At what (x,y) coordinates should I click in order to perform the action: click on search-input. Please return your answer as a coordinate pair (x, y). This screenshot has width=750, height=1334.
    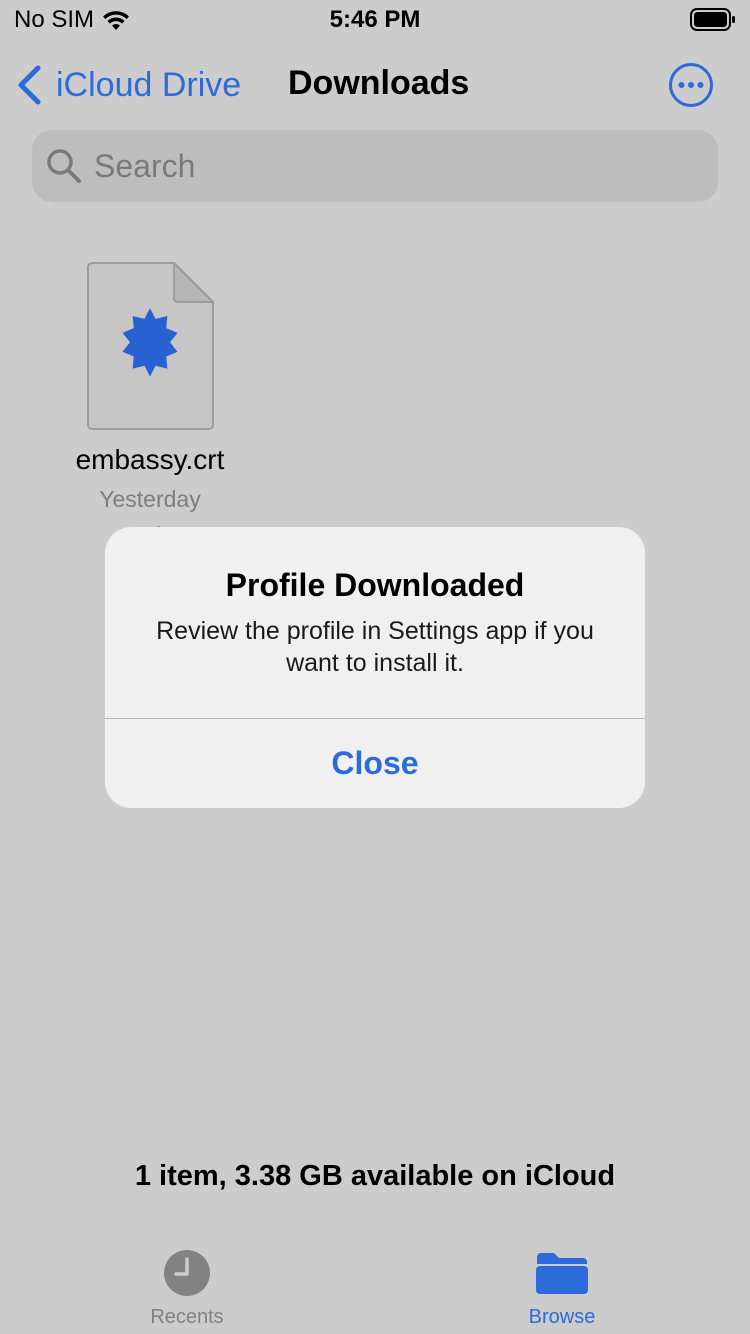
    Looking at the image, I should click on (384, 166).